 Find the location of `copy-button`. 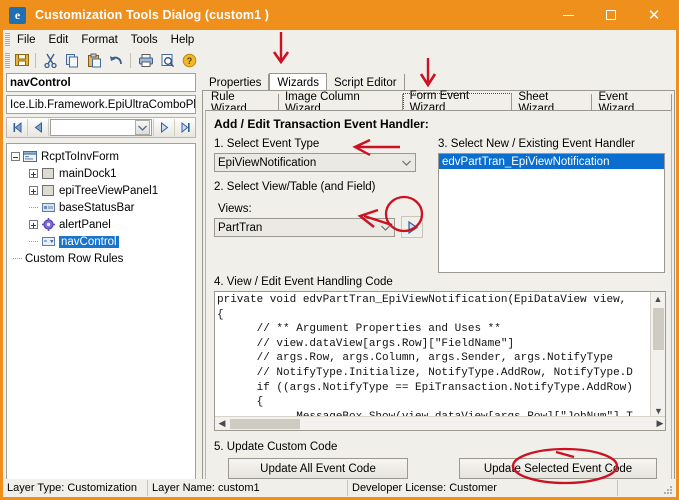

copy-button is located at coordinates (72, 60).